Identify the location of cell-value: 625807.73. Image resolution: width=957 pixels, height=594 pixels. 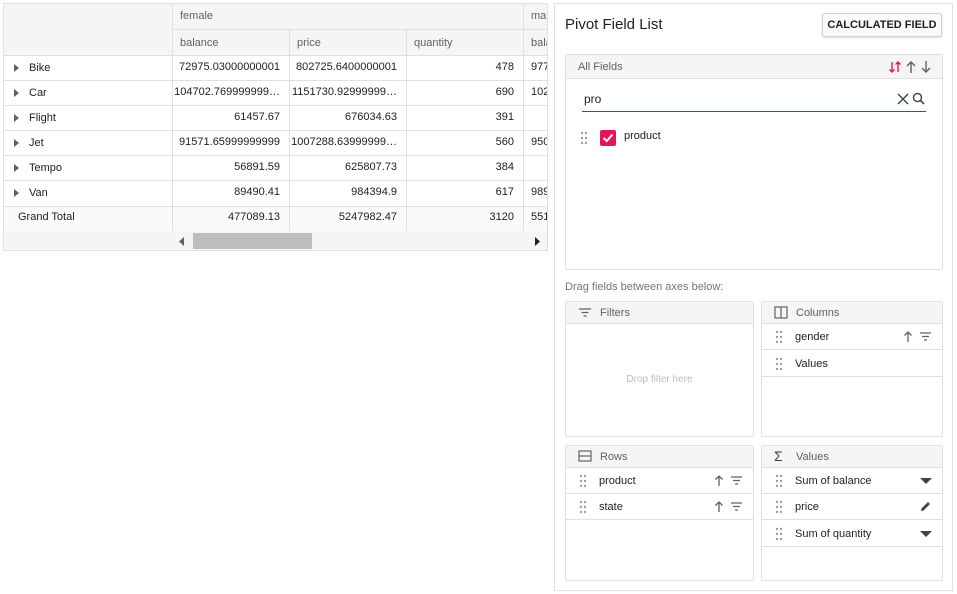
(371, 167).